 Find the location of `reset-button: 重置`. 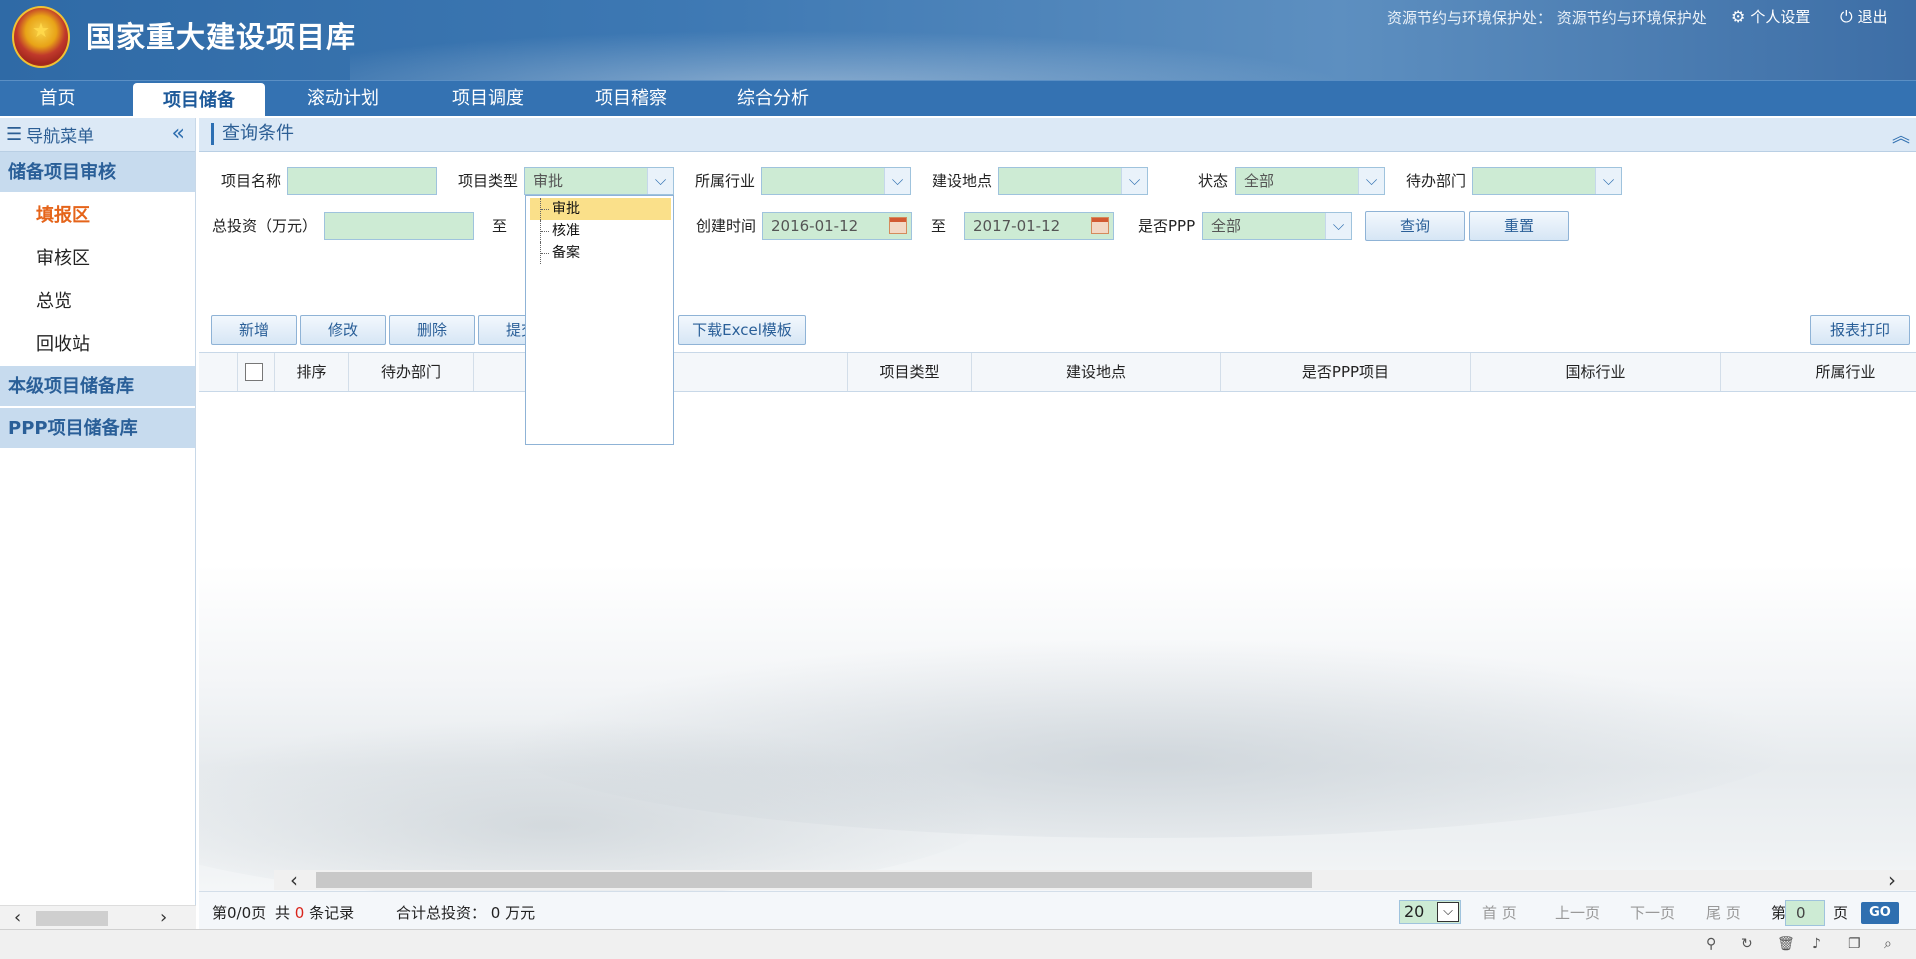

reset-button: 重置 is located at coordinates (1519, 226).